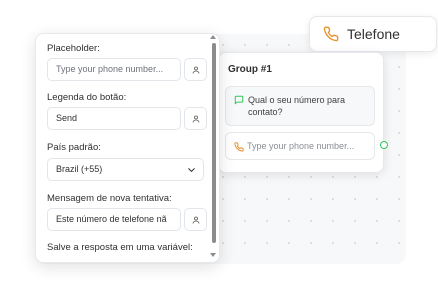 This screenshot has width=438, height=296. Describe the element at coordinates (213, 255) in the screenshot. I see `scroll-down-arrow` at that location.